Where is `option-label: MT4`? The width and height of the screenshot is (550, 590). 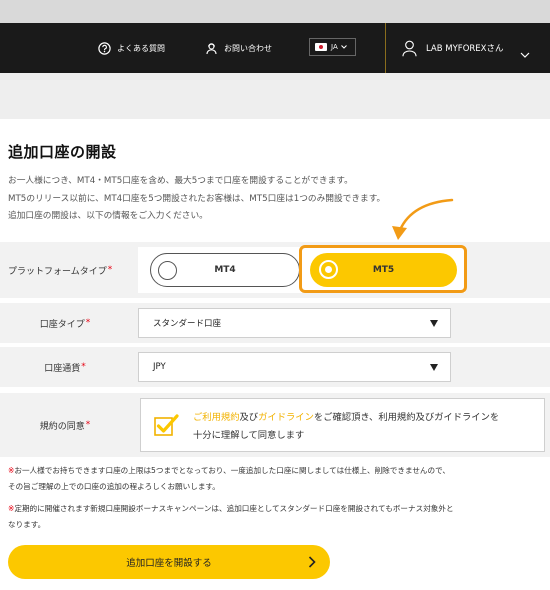 option-label: MT4 is located at coordinates (225, 270).